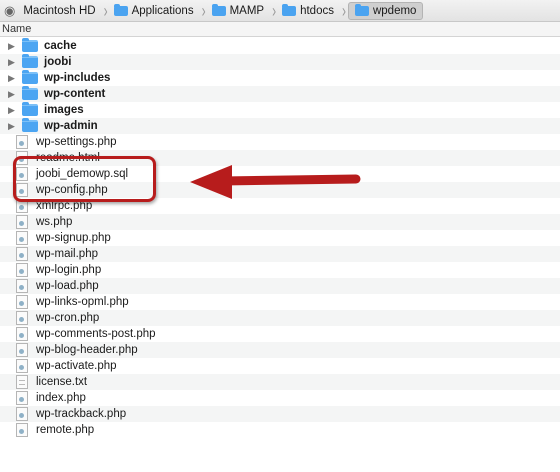 The image size is (560, 472). Describe the element at coordinates (275, 182) in the screenshot. I see `annotation-arrow` at that location.